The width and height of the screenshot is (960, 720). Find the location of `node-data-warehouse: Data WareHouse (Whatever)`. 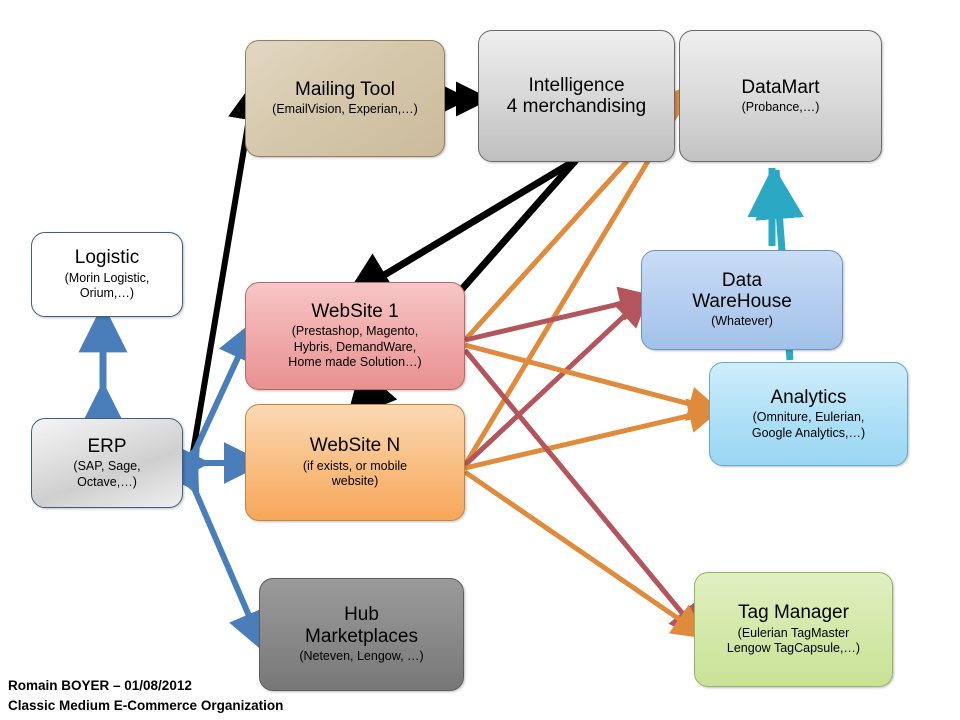

node-data-warehouse: Data WareHouse (Whatever) is located at coordinates (742, 300).